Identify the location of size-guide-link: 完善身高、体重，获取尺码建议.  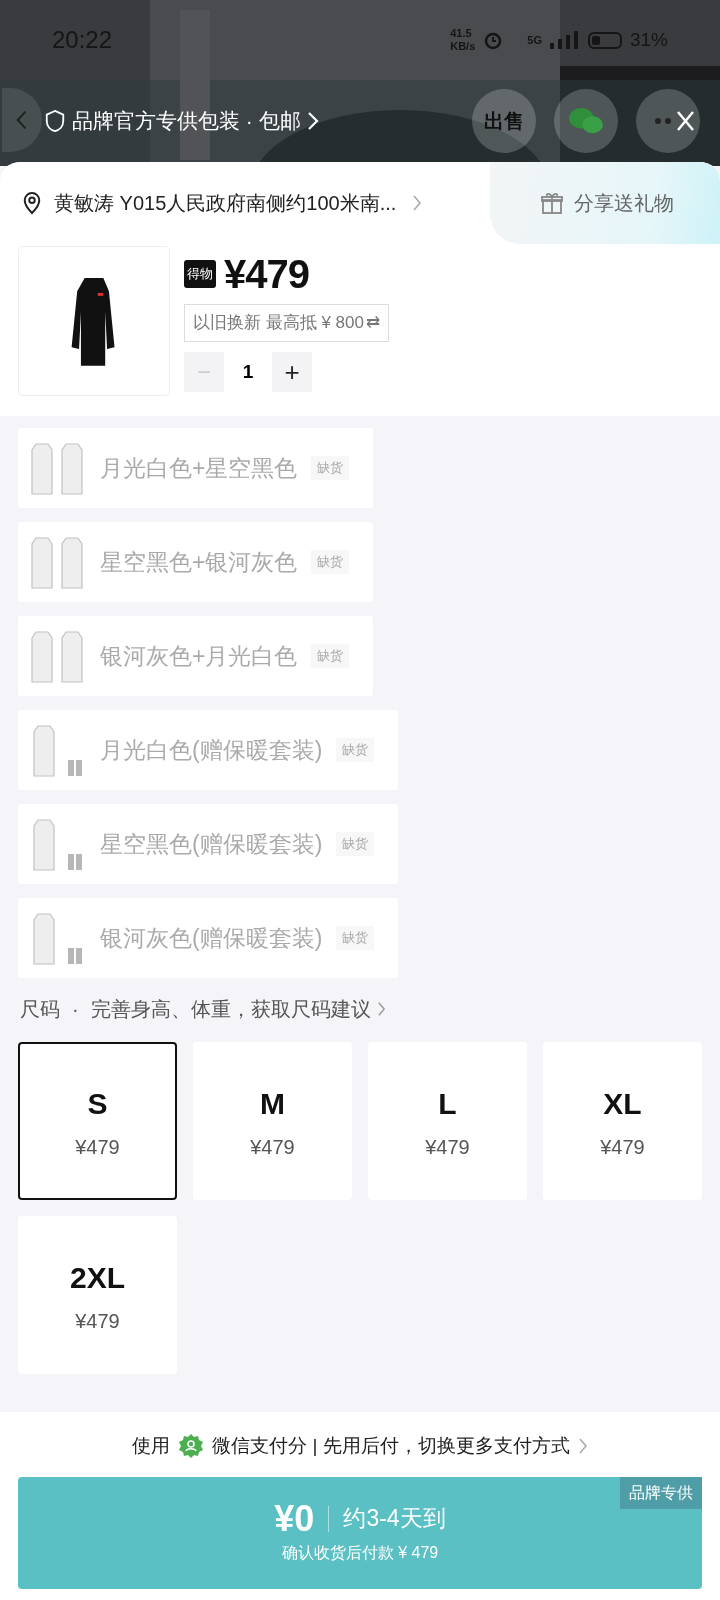
(238, 1009).